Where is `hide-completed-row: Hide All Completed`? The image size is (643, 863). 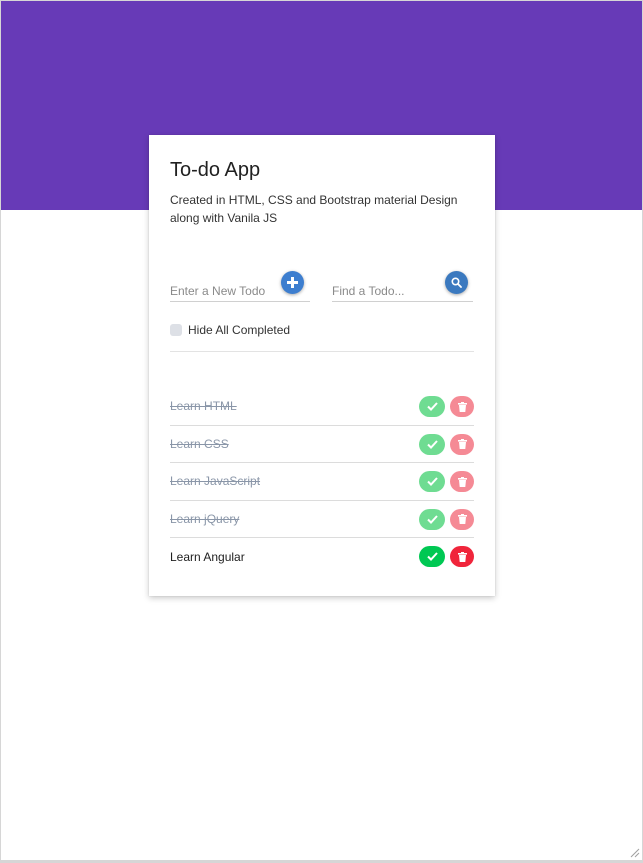 hide-completed-row: Hide All Completed is located at coordinates (230, 330).